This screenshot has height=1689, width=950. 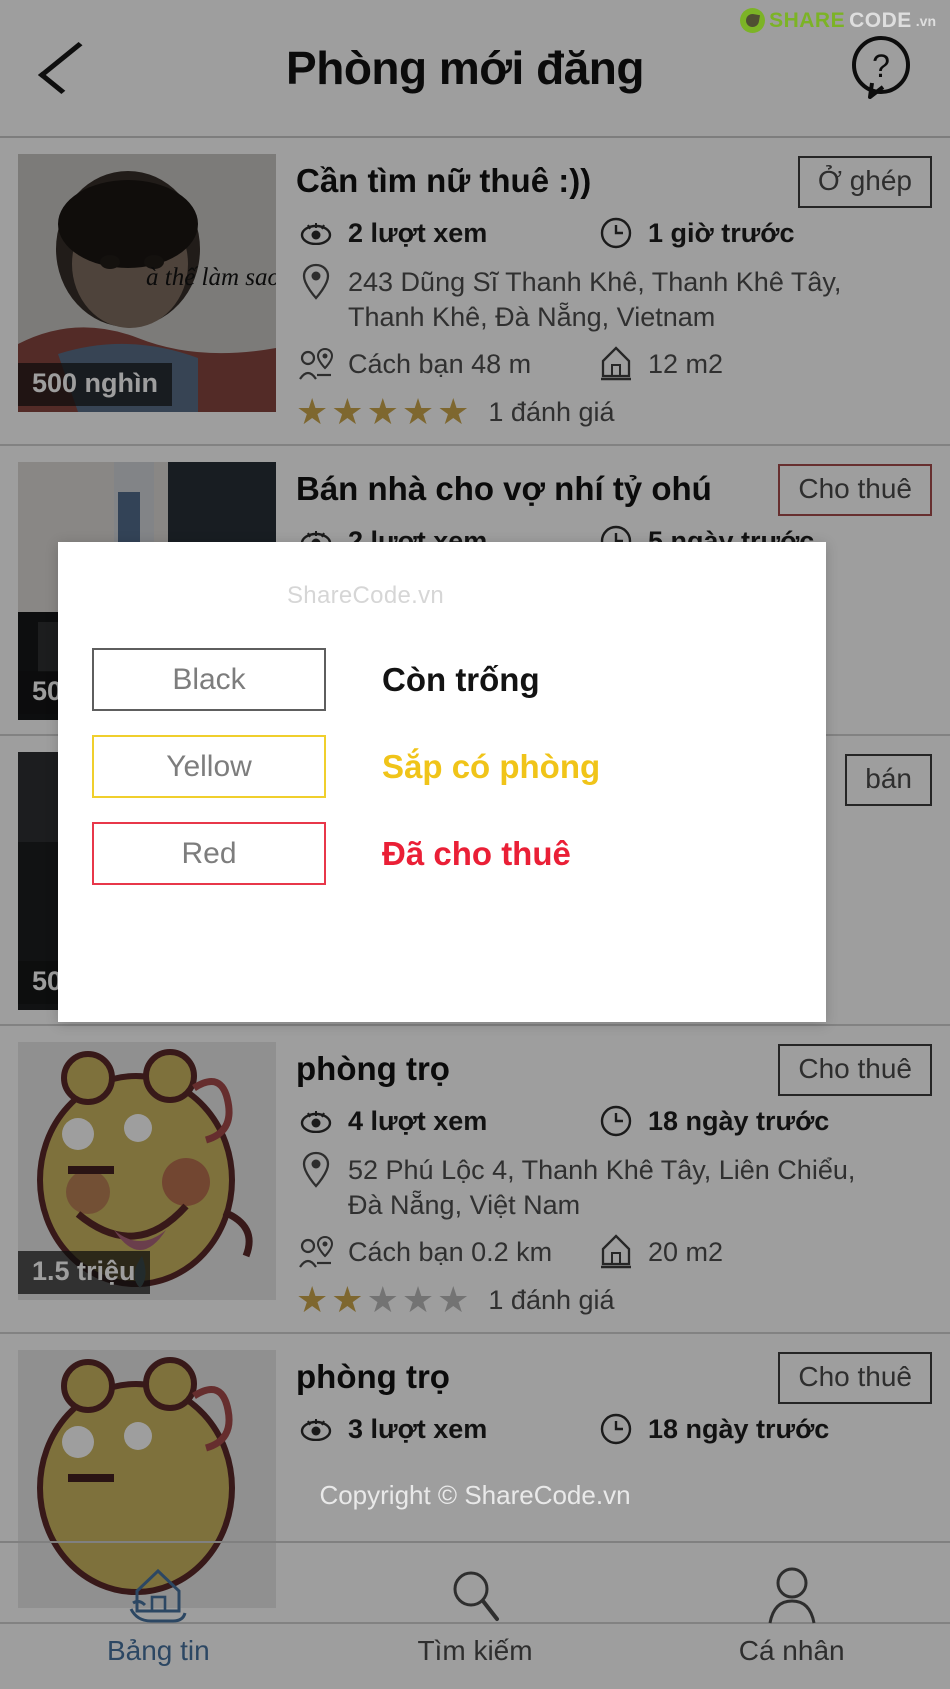 I want to click on listing-meta-row: 4 lượt xem 18 ngày trước, so click(x=609, y=1121).